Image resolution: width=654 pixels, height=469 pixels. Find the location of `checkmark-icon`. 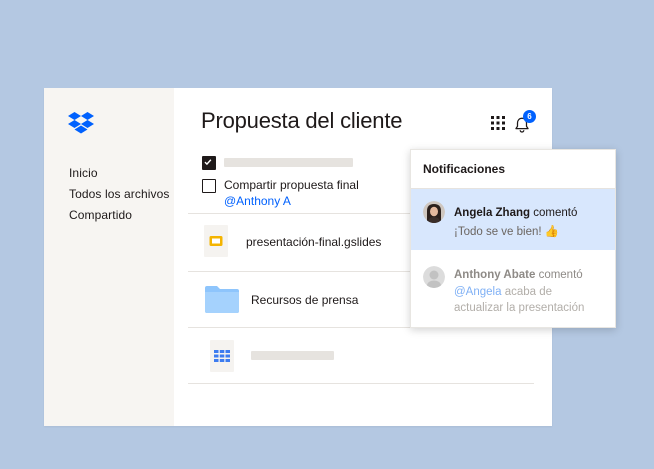

checkmark-icon is located at coordinates (208, 162).